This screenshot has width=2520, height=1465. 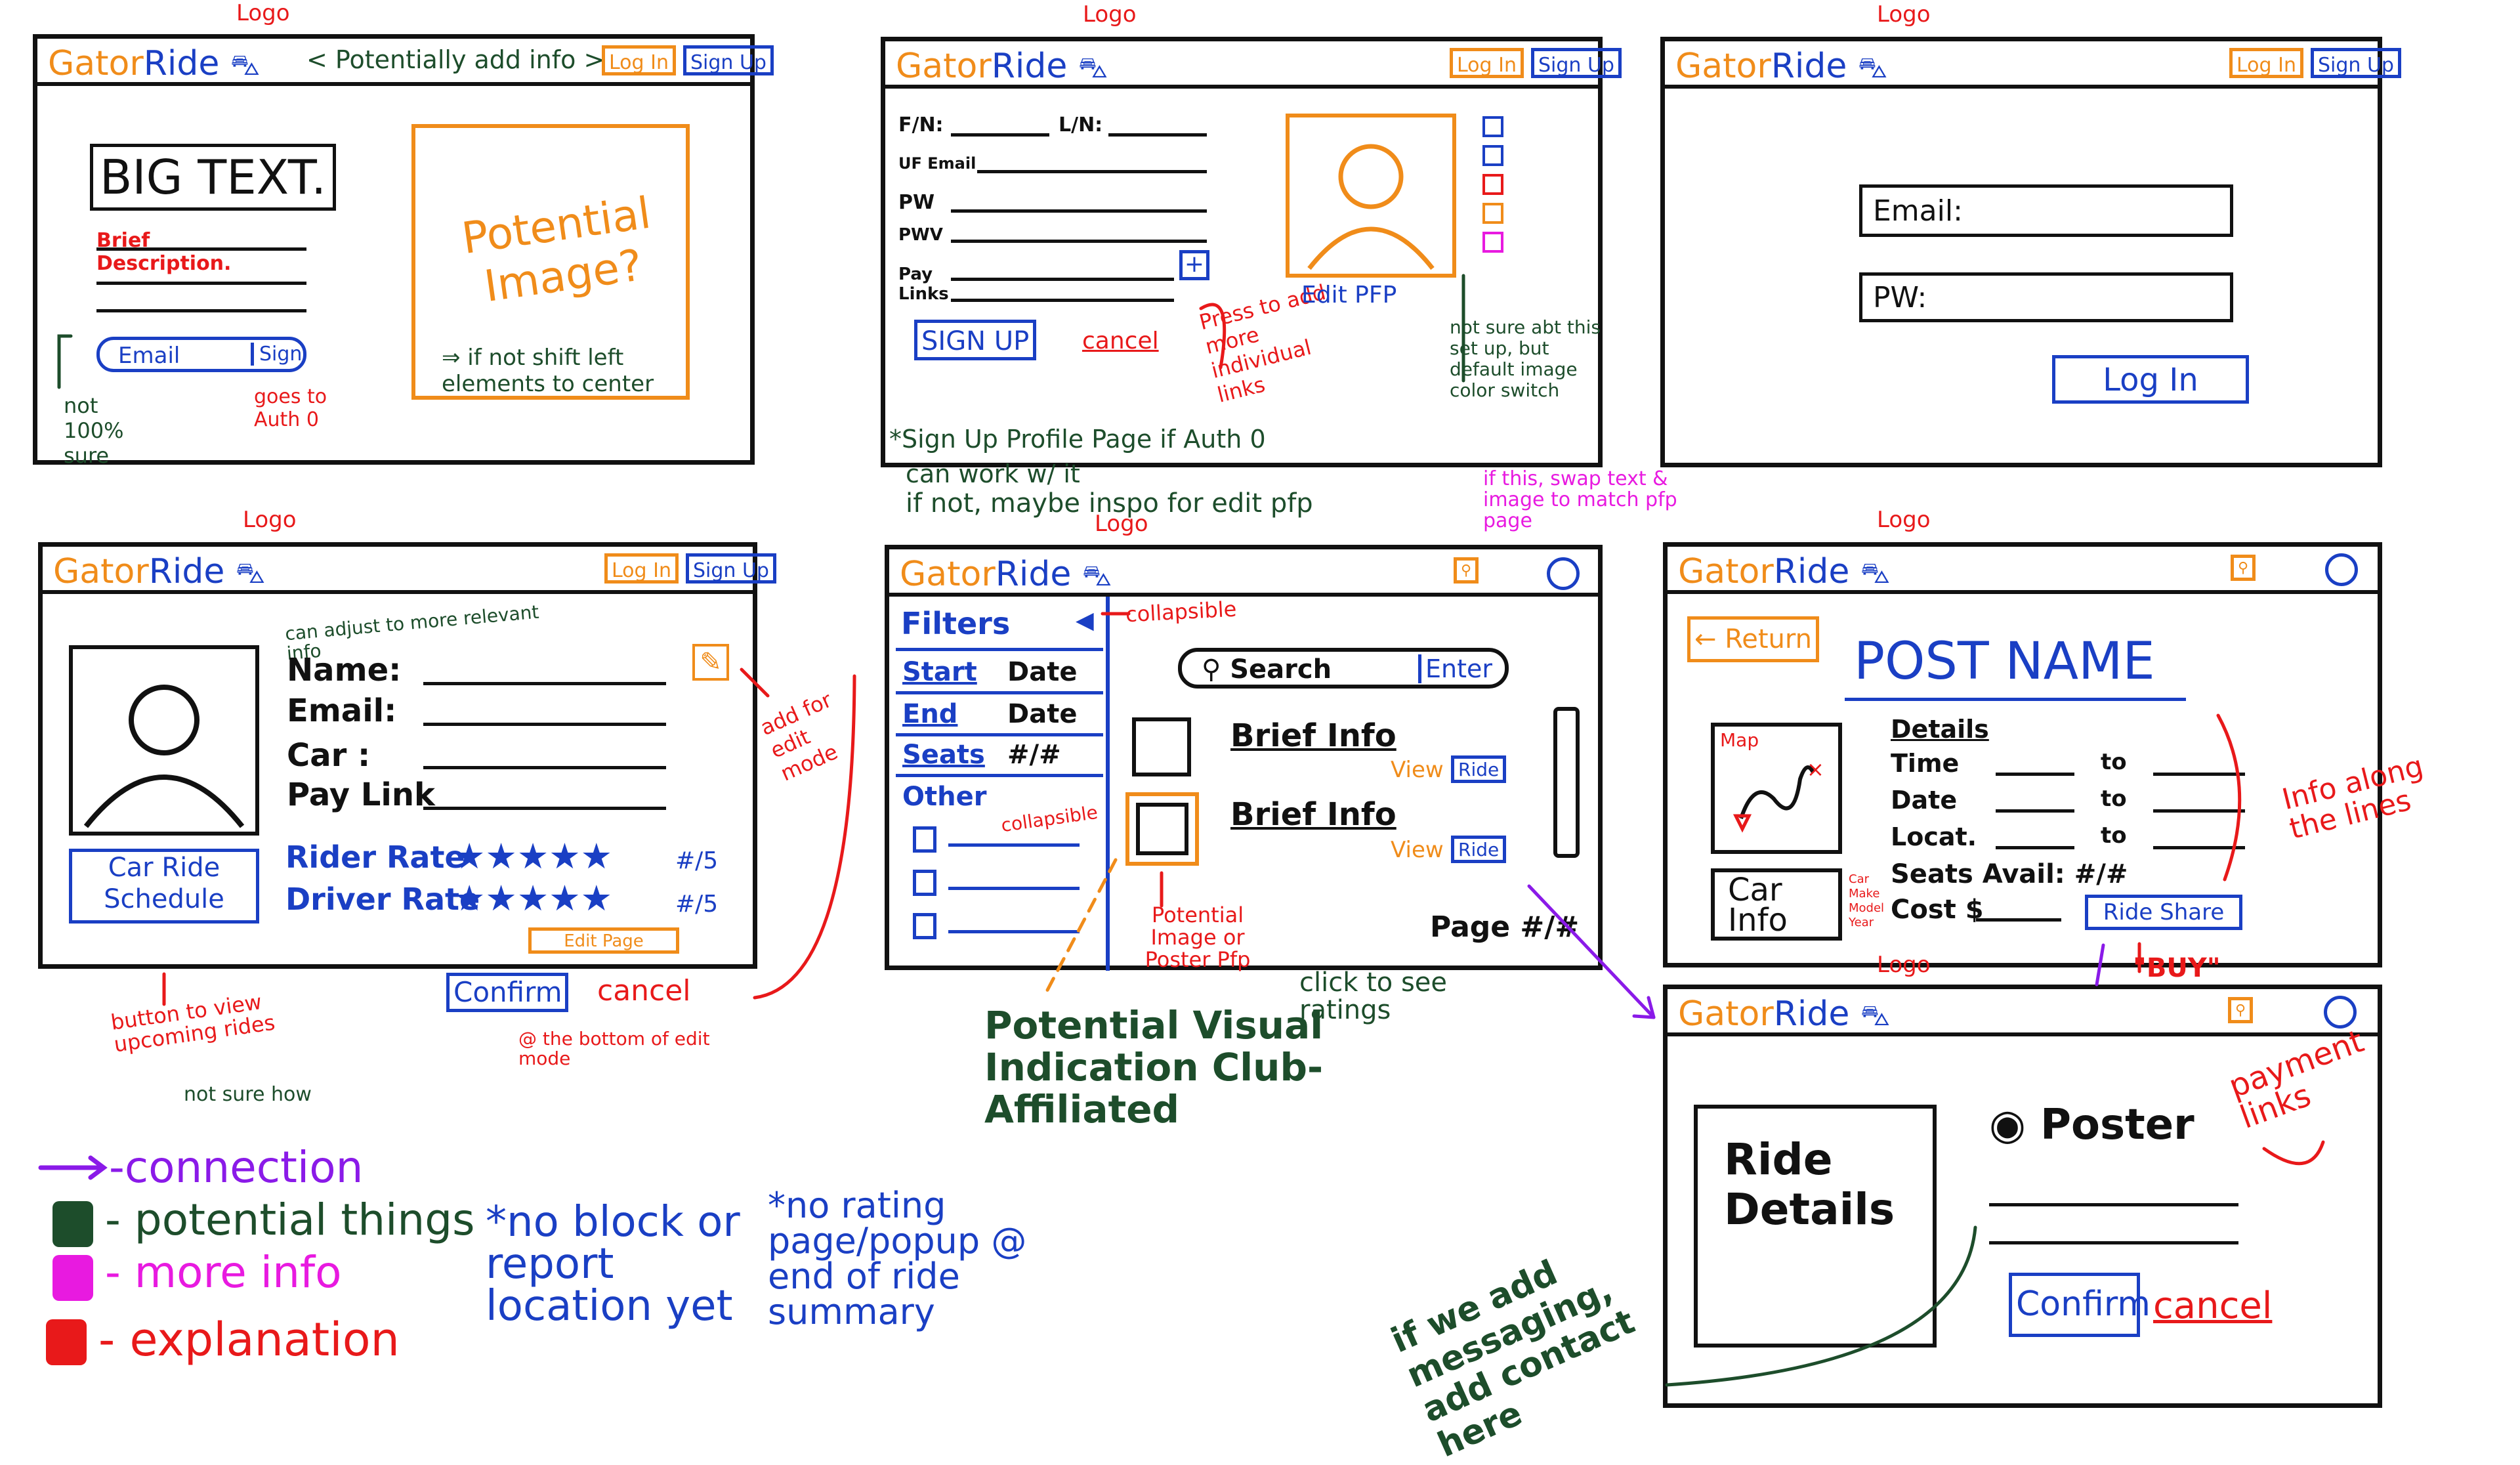 What do you see at coordinates (2150, 379) in the screenshot?
I see `login-submit-button: Log In` at bounding box center [2150, 379].